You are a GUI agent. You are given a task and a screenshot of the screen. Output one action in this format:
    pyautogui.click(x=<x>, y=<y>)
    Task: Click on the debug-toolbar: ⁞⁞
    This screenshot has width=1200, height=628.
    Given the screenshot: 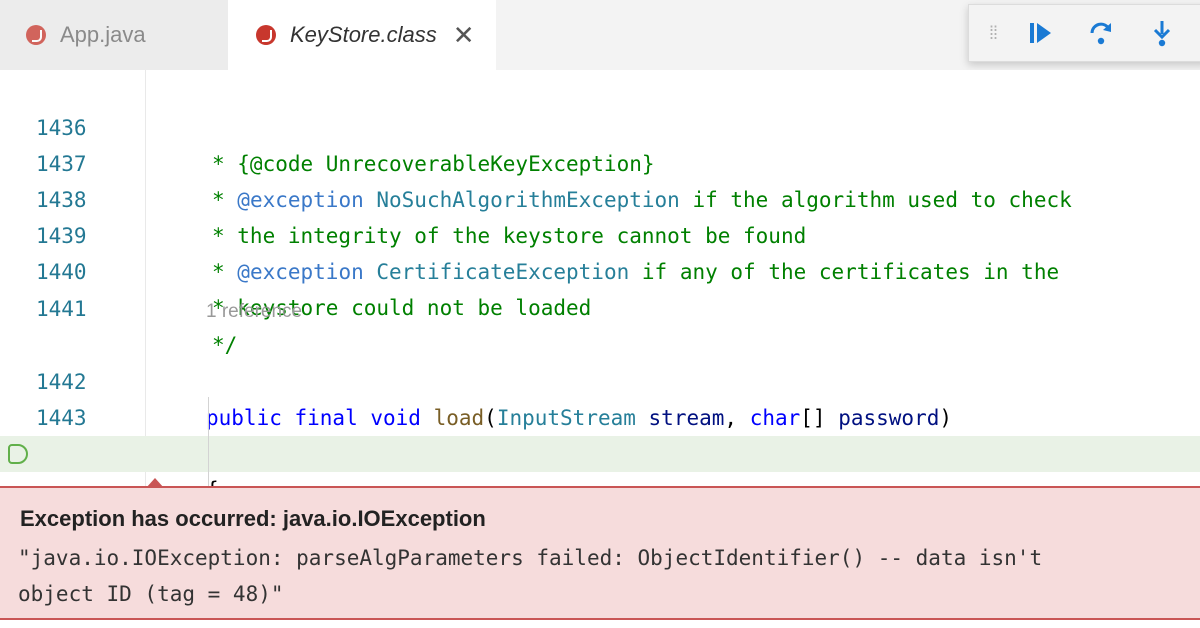 What is the action you would take?
    pyautogui.click(x=1084, y=33)
    